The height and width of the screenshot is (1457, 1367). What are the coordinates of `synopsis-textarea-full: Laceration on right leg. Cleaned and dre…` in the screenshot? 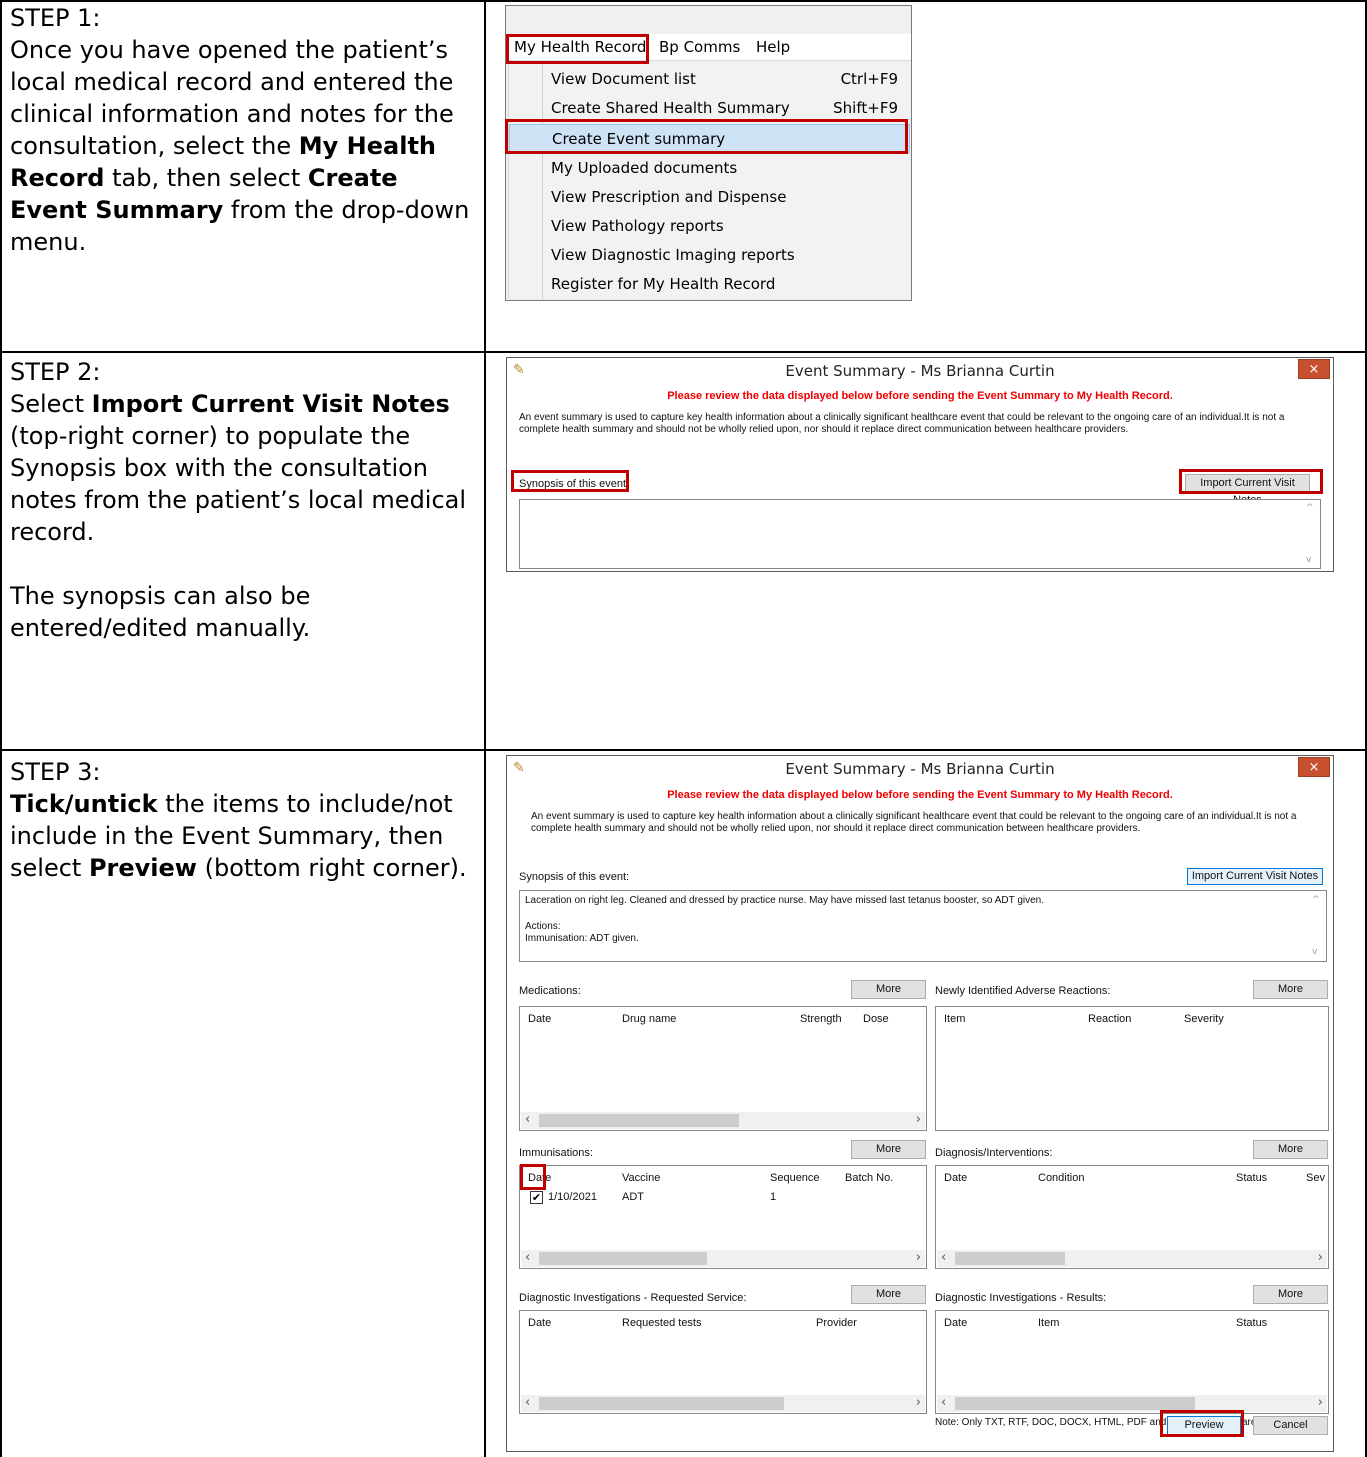 It's located at (923, 926).